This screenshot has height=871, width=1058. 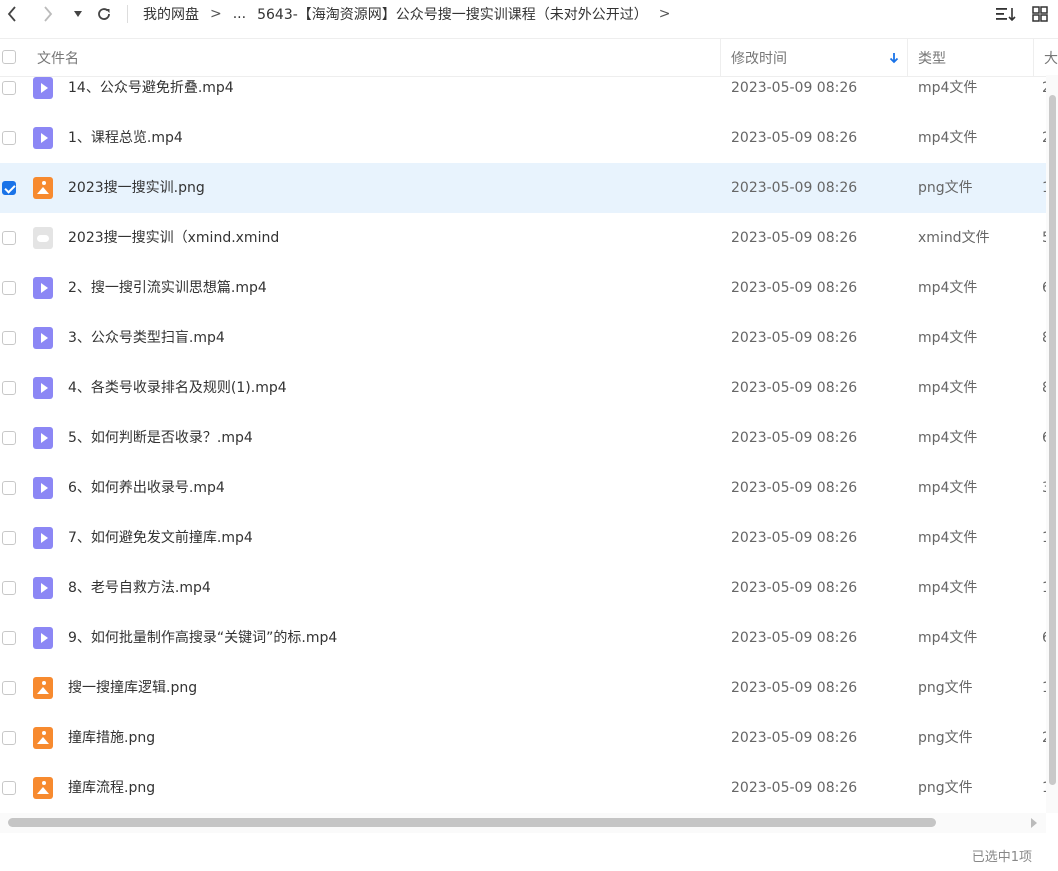 I want to click on horizontal-scrollbar-thumb, so click(x=472, y=822).